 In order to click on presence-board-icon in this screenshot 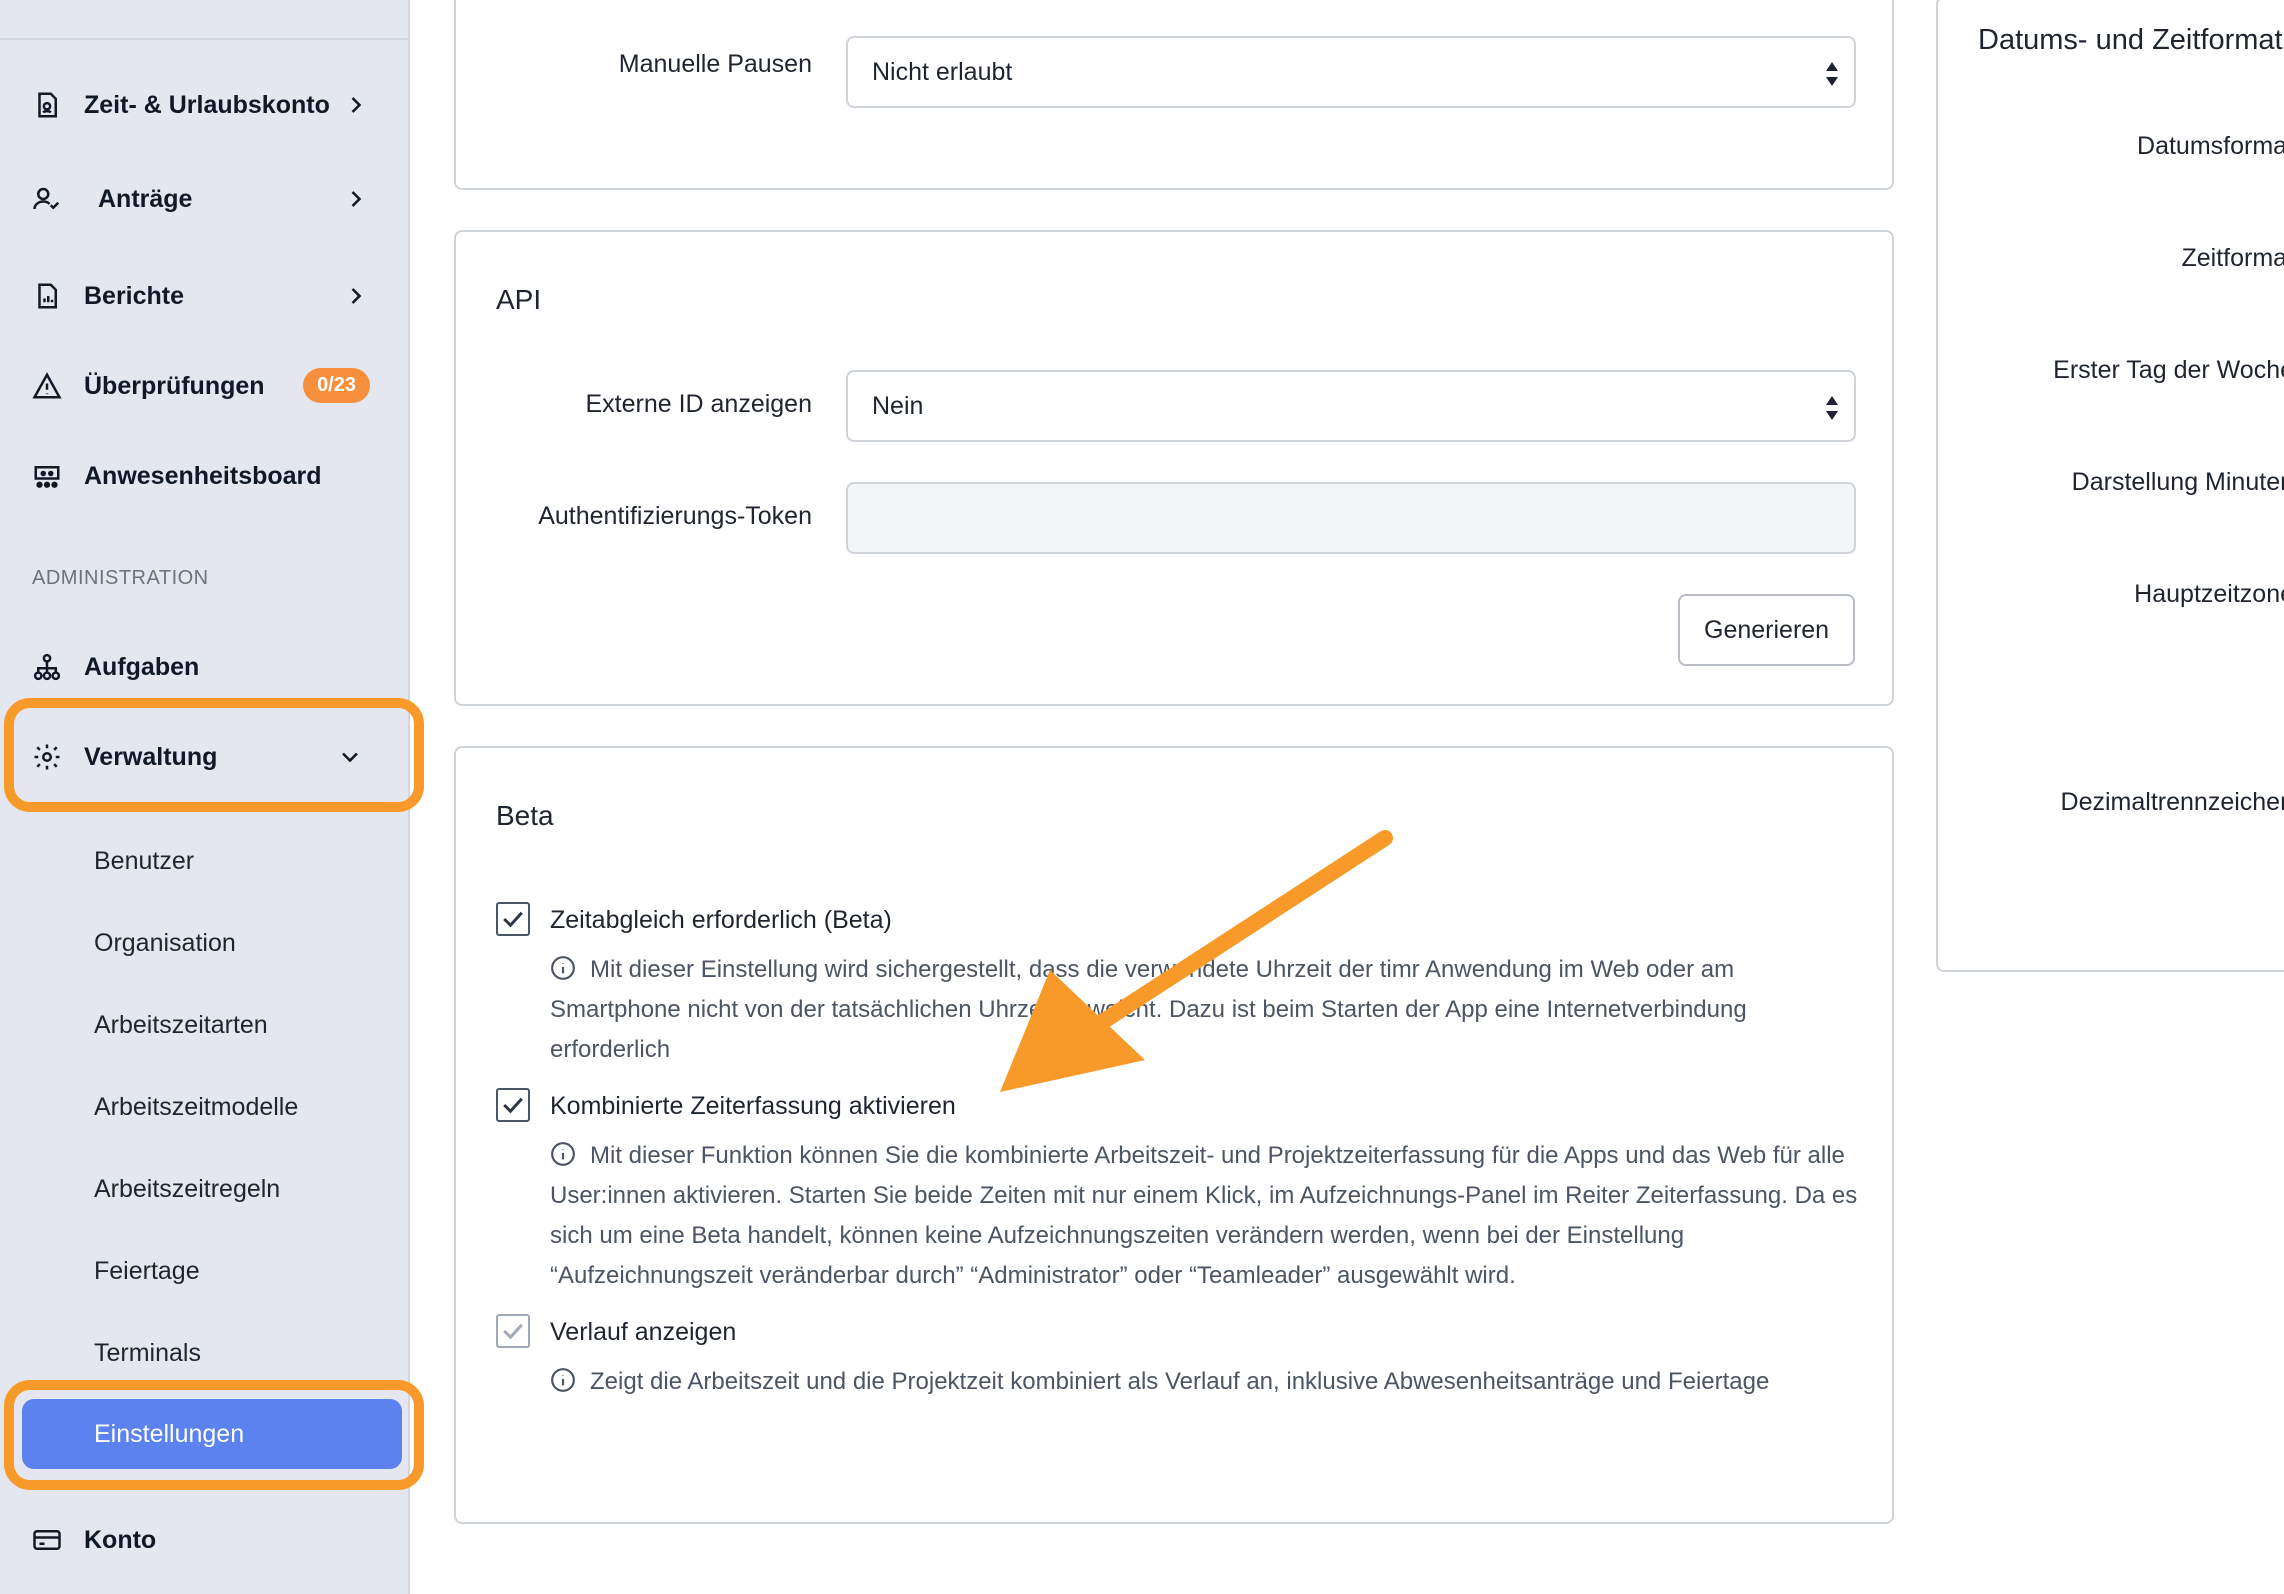, I will do `click(47, 476)`.